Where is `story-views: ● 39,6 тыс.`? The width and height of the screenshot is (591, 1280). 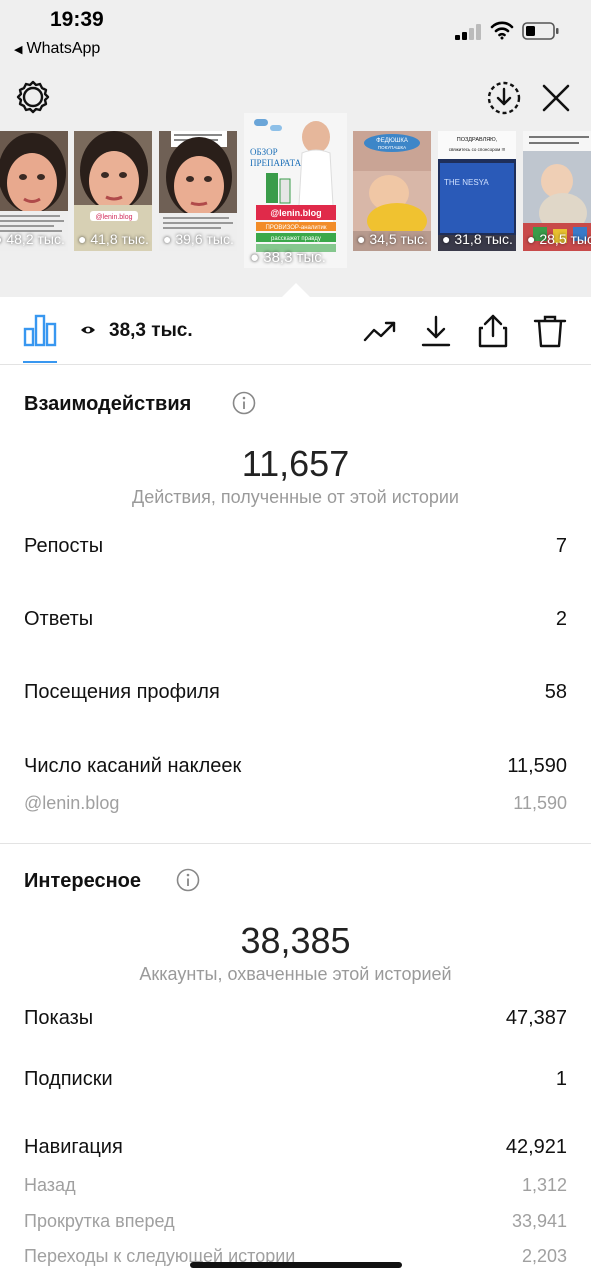
story-views: ● 39,6 тыс. is located at coordinates (198, 239).